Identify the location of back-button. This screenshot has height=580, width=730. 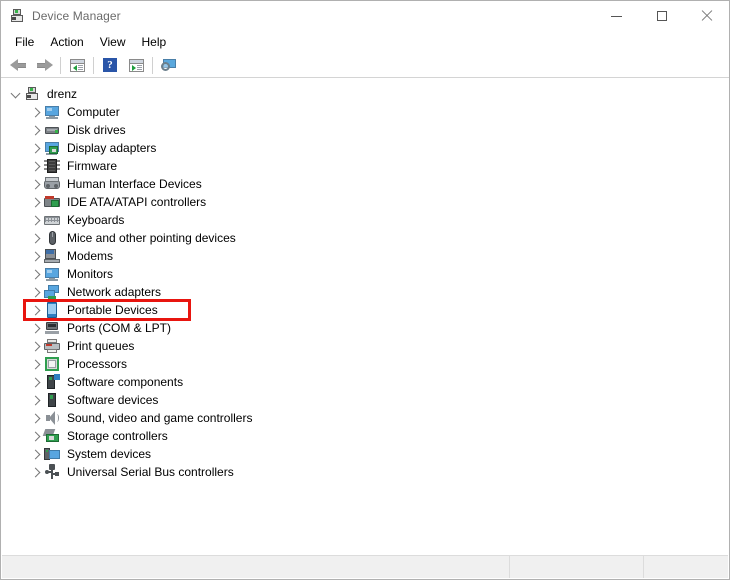
(18, 65).